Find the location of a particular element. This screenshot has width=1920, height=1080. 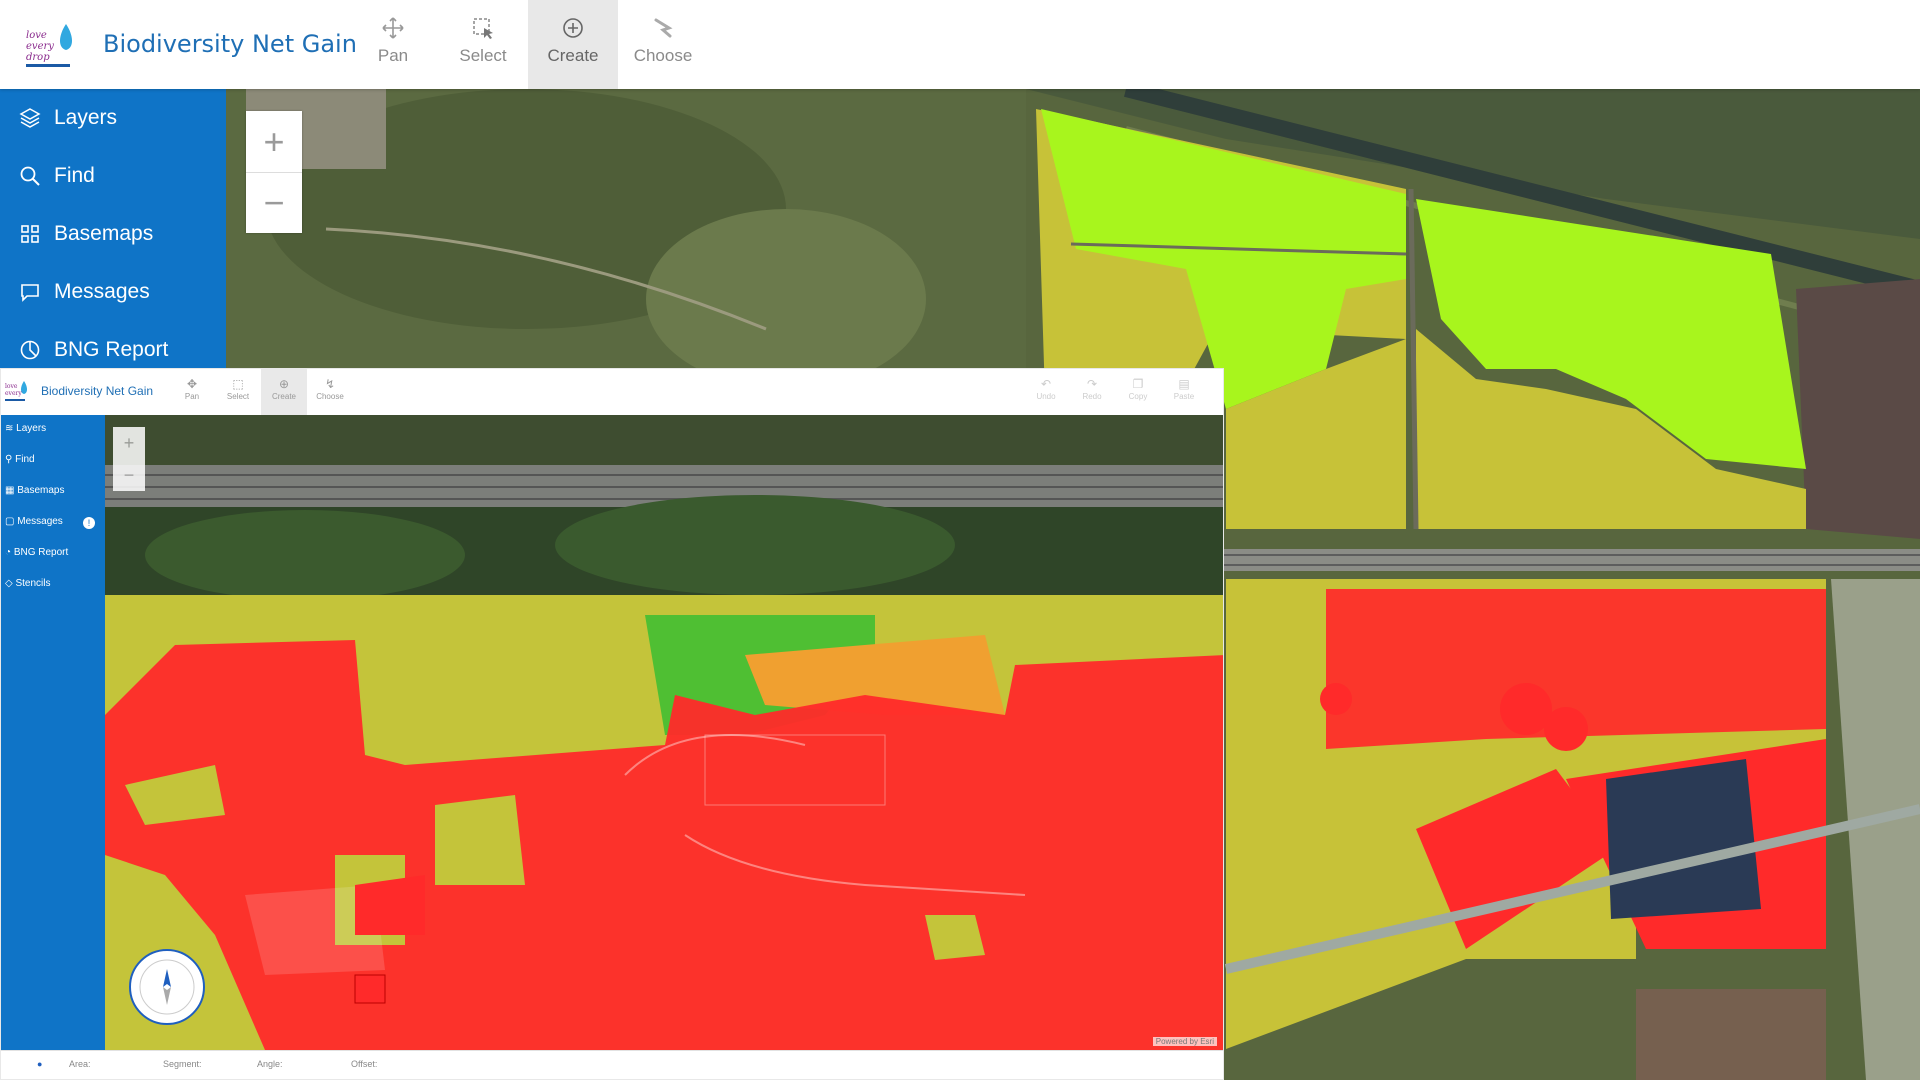

inset-sidebar-item-basemaps: ▦ Basemaps is located at coordinates (34, 490).